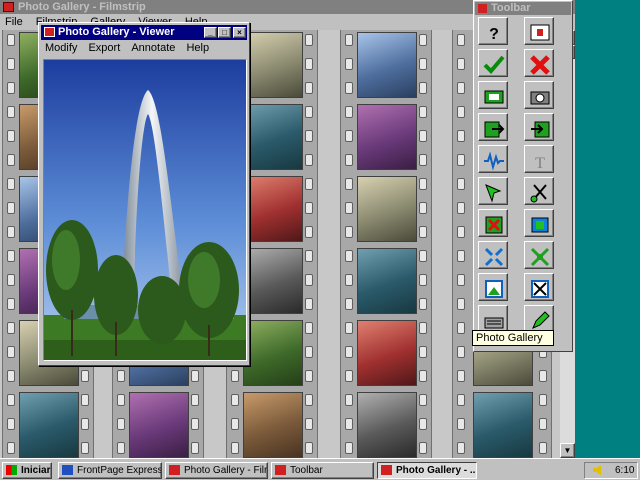 This screenshot has width=640, height=480. I want to click on tool-slideshow-button, so click(539, 31).